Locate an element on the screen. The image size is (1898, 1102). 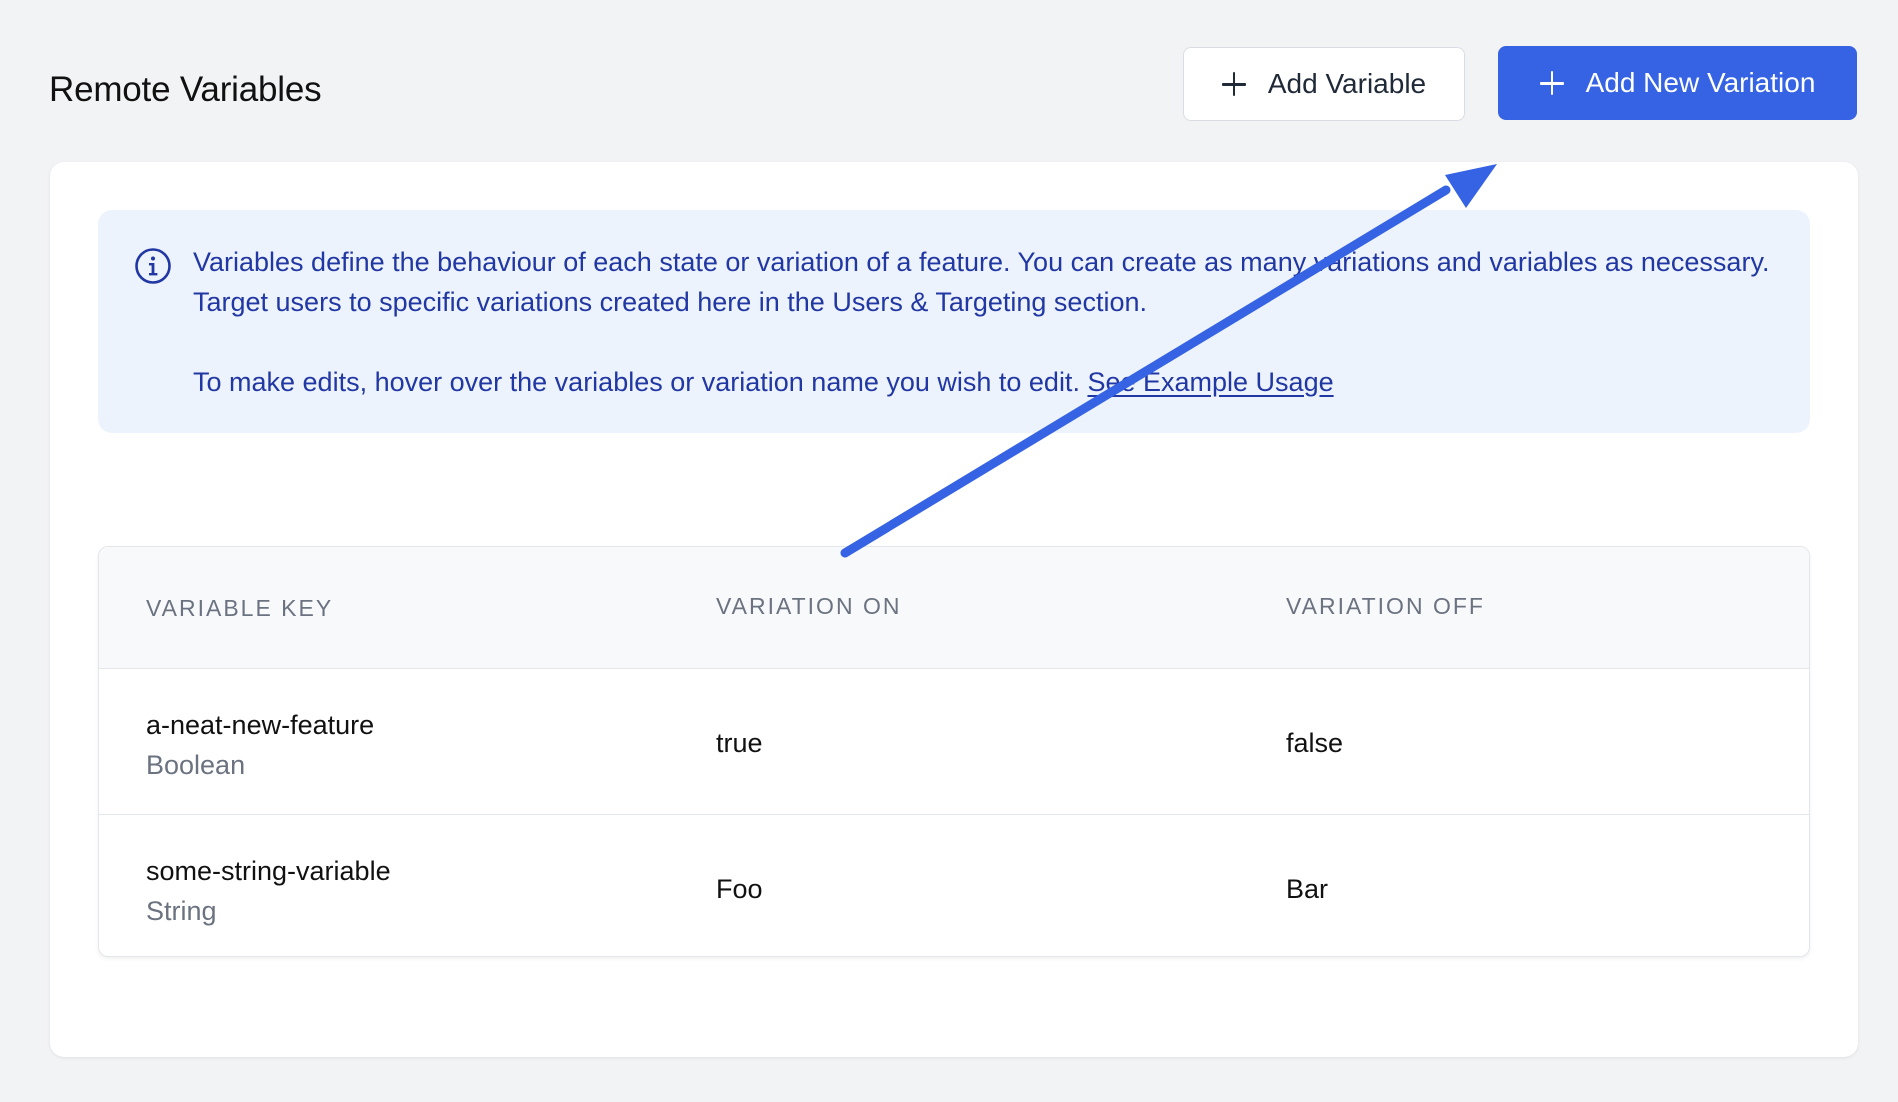
variation-off-value: false is located at coordinates (1314, 743).